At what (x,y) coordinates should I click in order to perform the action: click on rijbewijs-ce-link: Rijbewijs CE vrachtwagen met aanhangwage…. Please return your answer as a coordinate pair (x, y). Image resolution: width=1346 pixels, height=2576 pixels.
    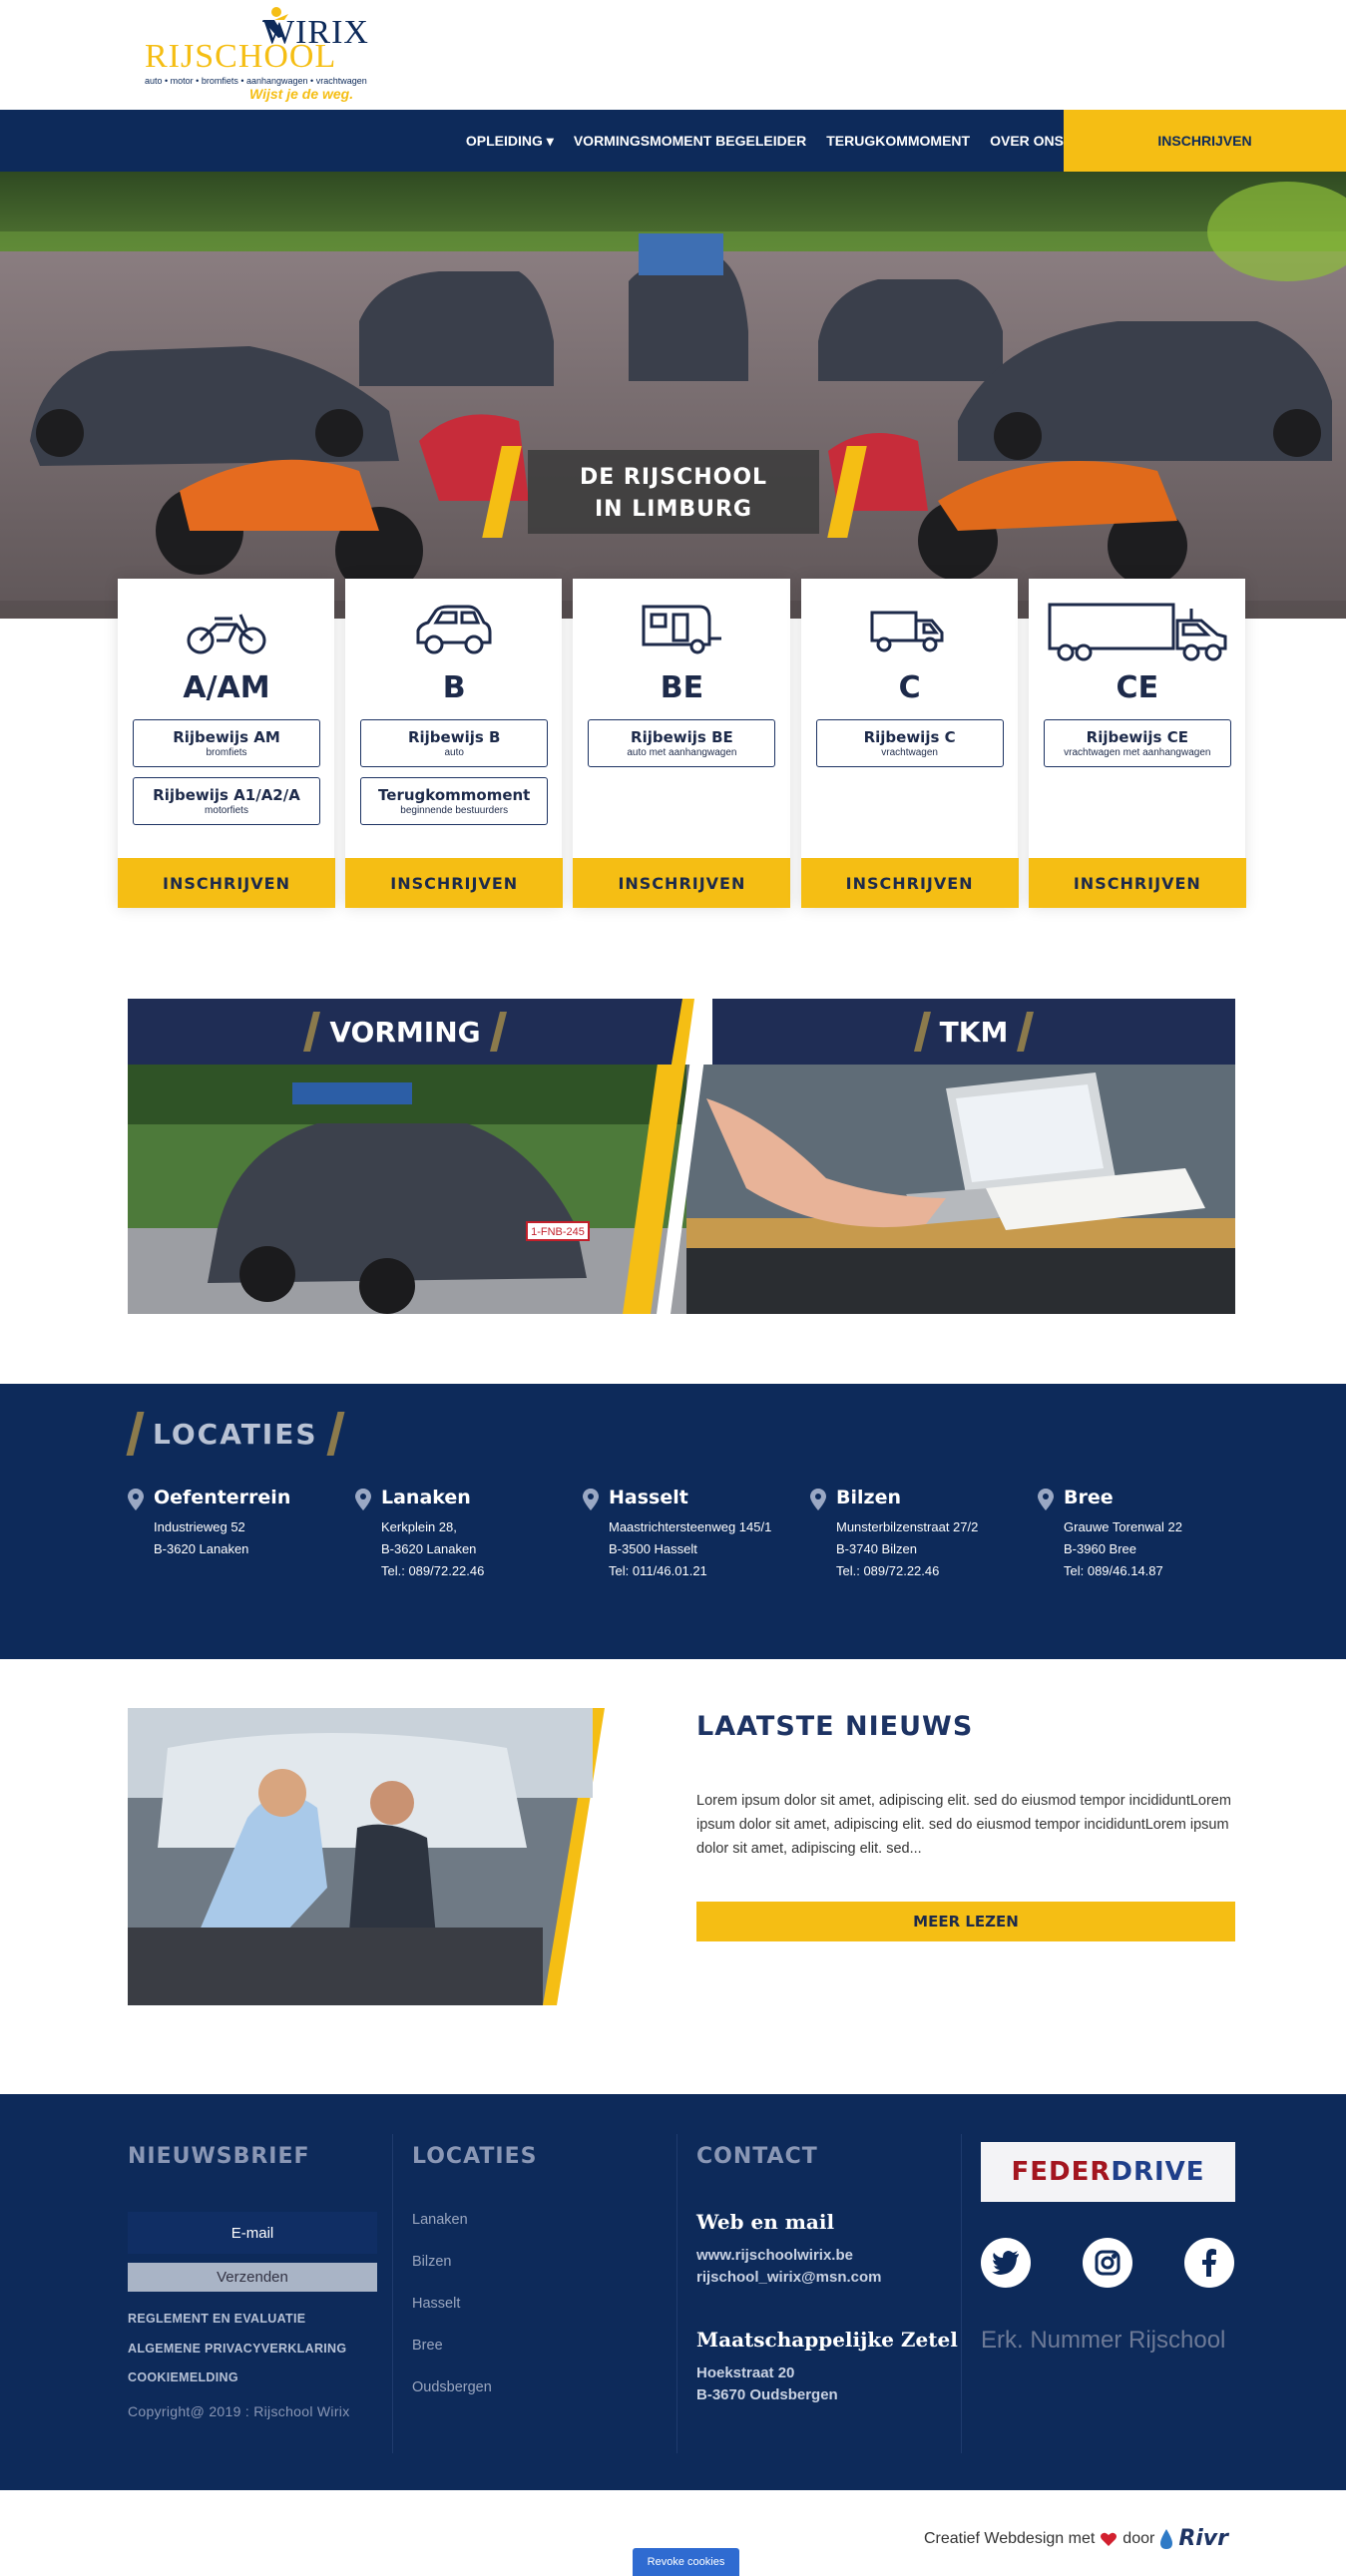
    Looking at the image, I should click on (1137, 743).